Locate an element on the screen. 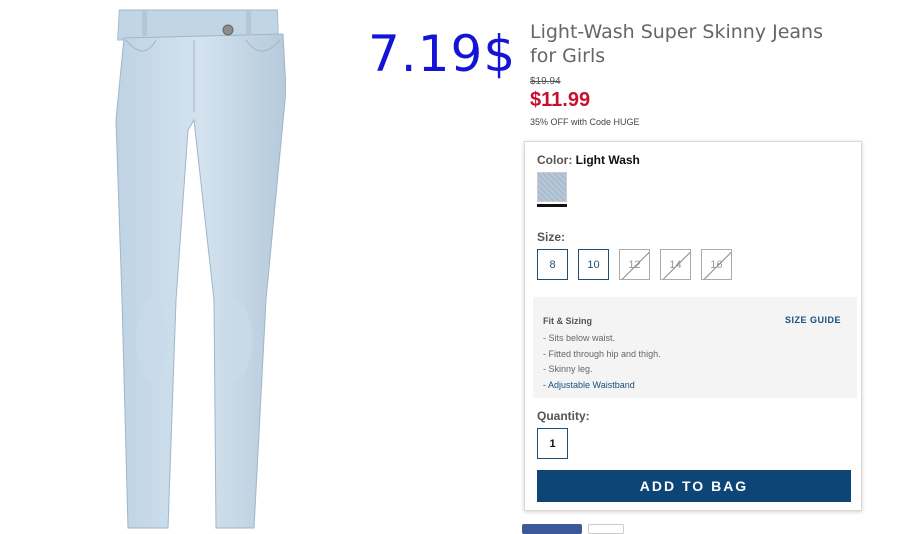 This screenshot has height=534, width=904. color-swatch-light-wash is located at coordinates (552, 187).